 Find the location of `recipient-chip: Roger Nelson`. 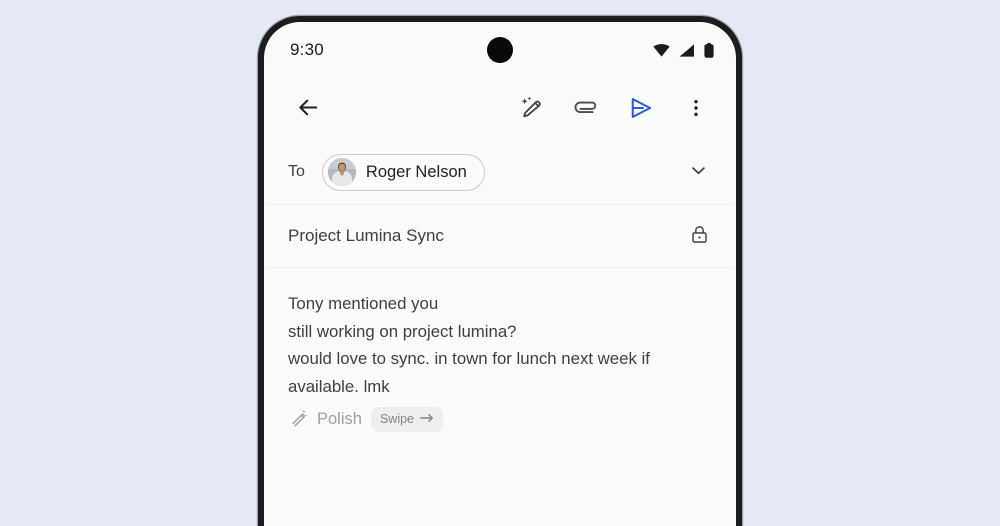

recipient-chip: Roger Nelson is located at coordinates (403, 172).